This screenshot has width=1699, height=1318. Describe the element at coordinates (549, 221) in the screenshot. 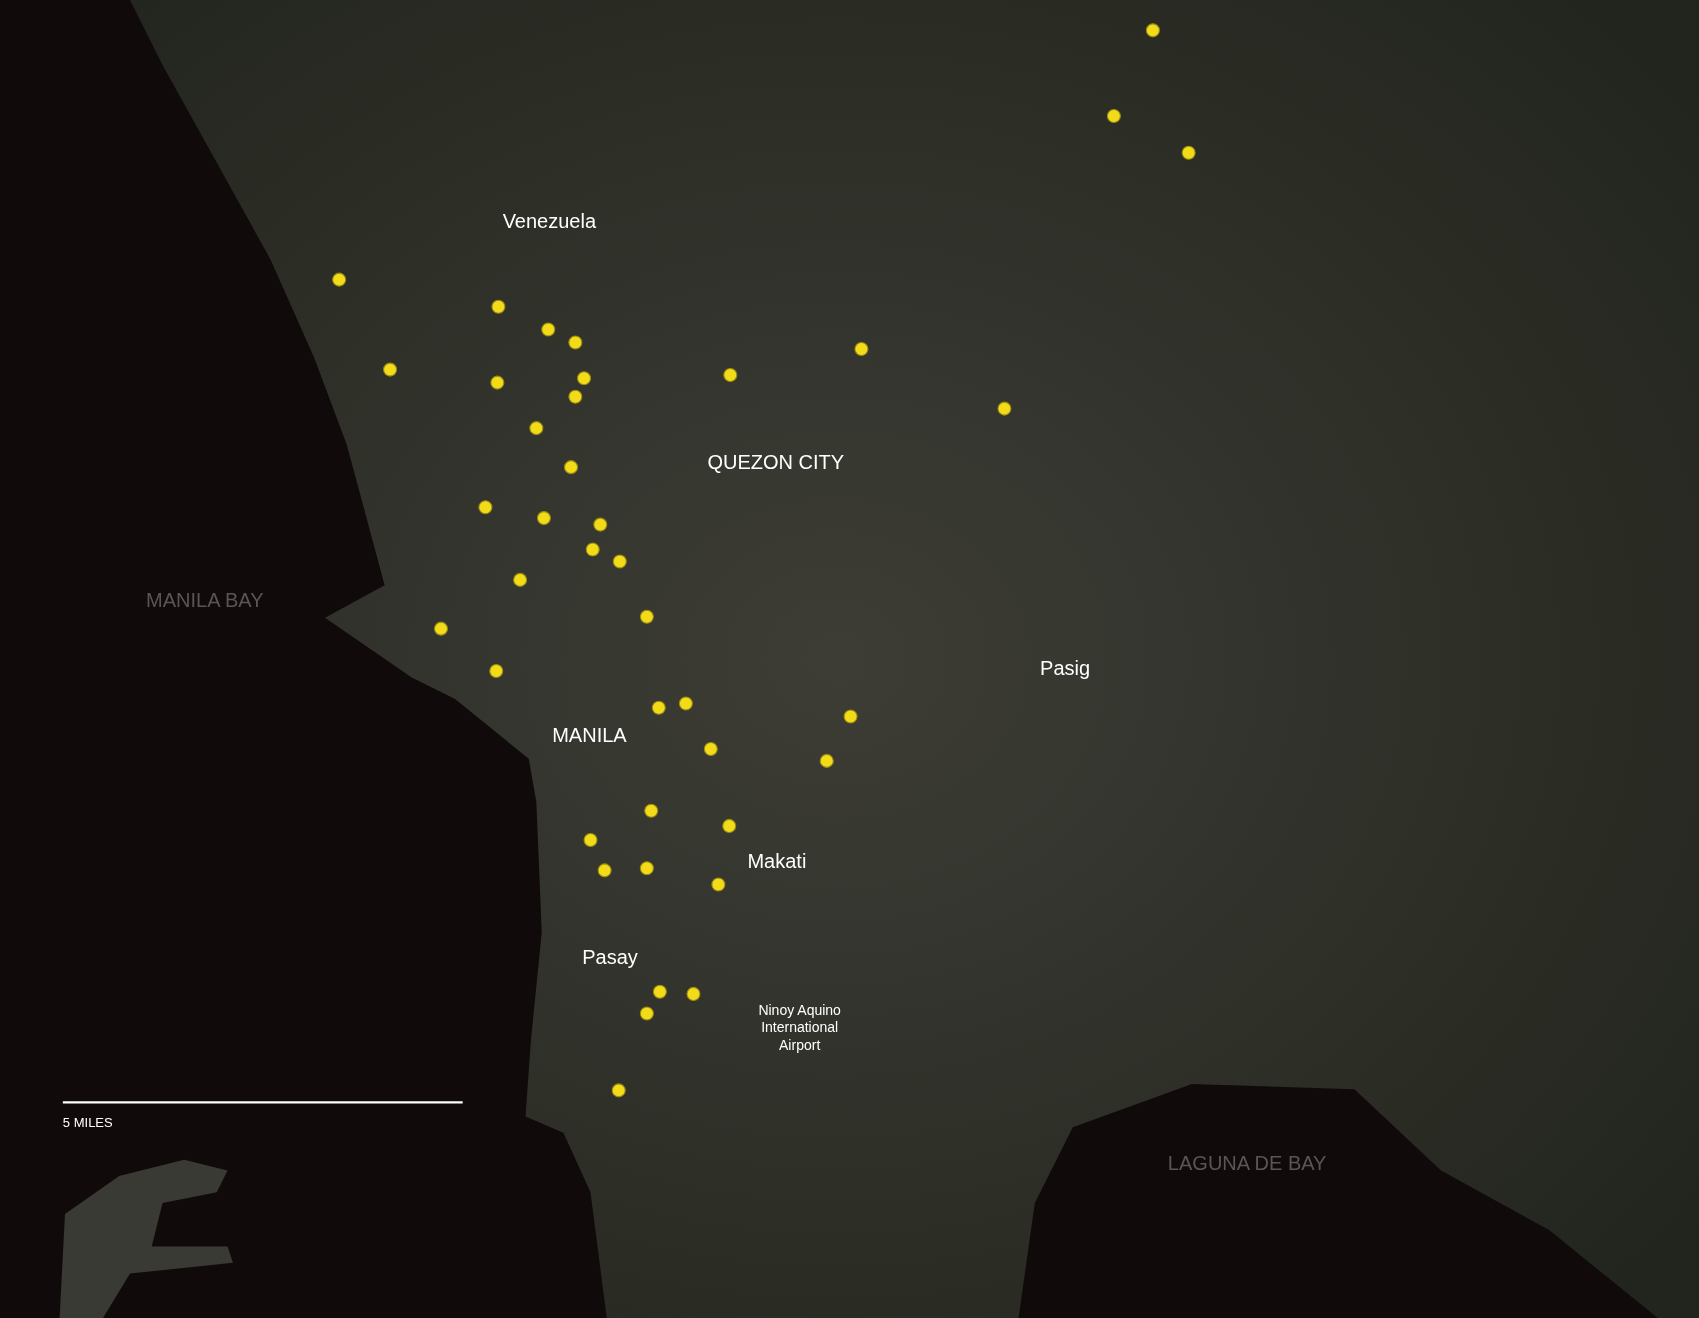

I see `place-label: Venezuela` at that location.